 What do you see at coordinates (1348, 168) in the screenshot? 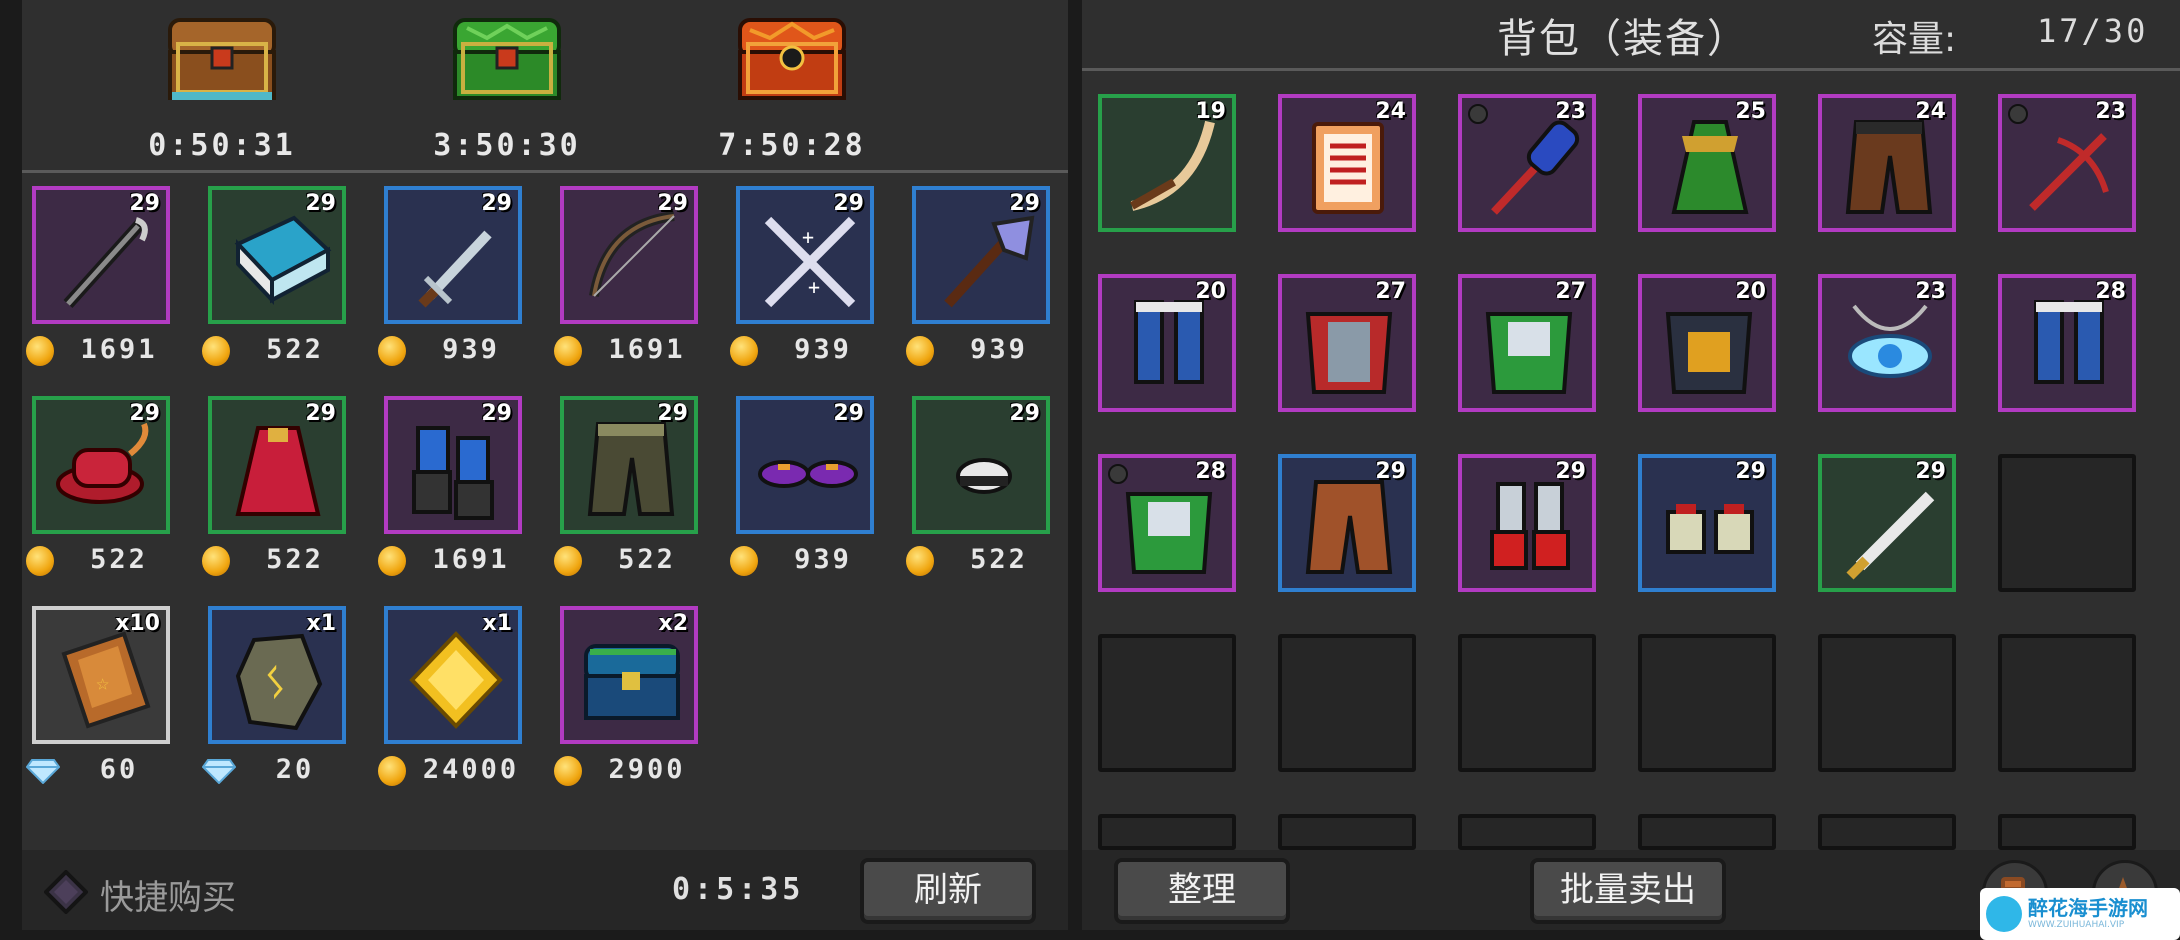
I see `scroll-icon` at bounding box center [1348, 168].